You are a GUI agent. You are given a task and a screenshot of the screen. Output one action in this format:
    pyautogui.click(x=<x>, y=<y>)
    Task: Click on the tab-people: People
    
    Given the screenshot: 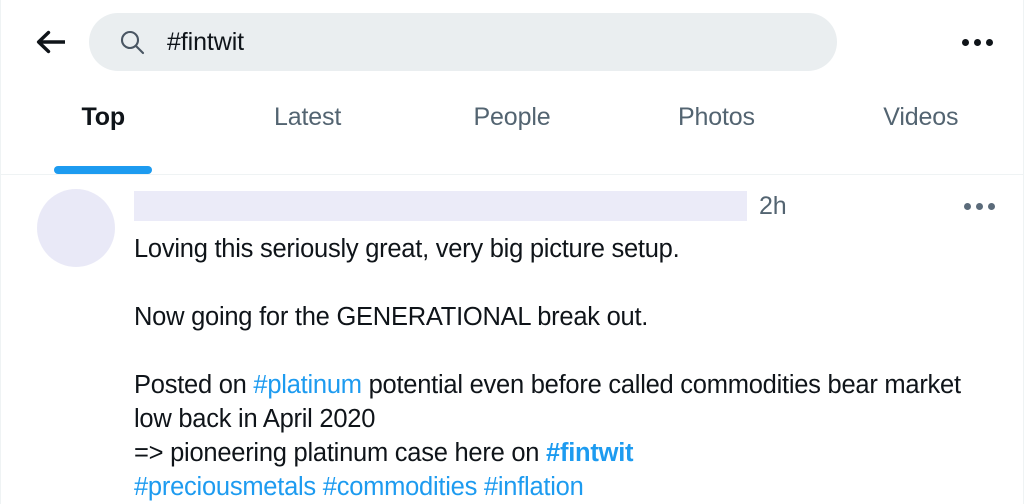 What is the action you would take?
    pyautogui.click(x=512, y=129)
    